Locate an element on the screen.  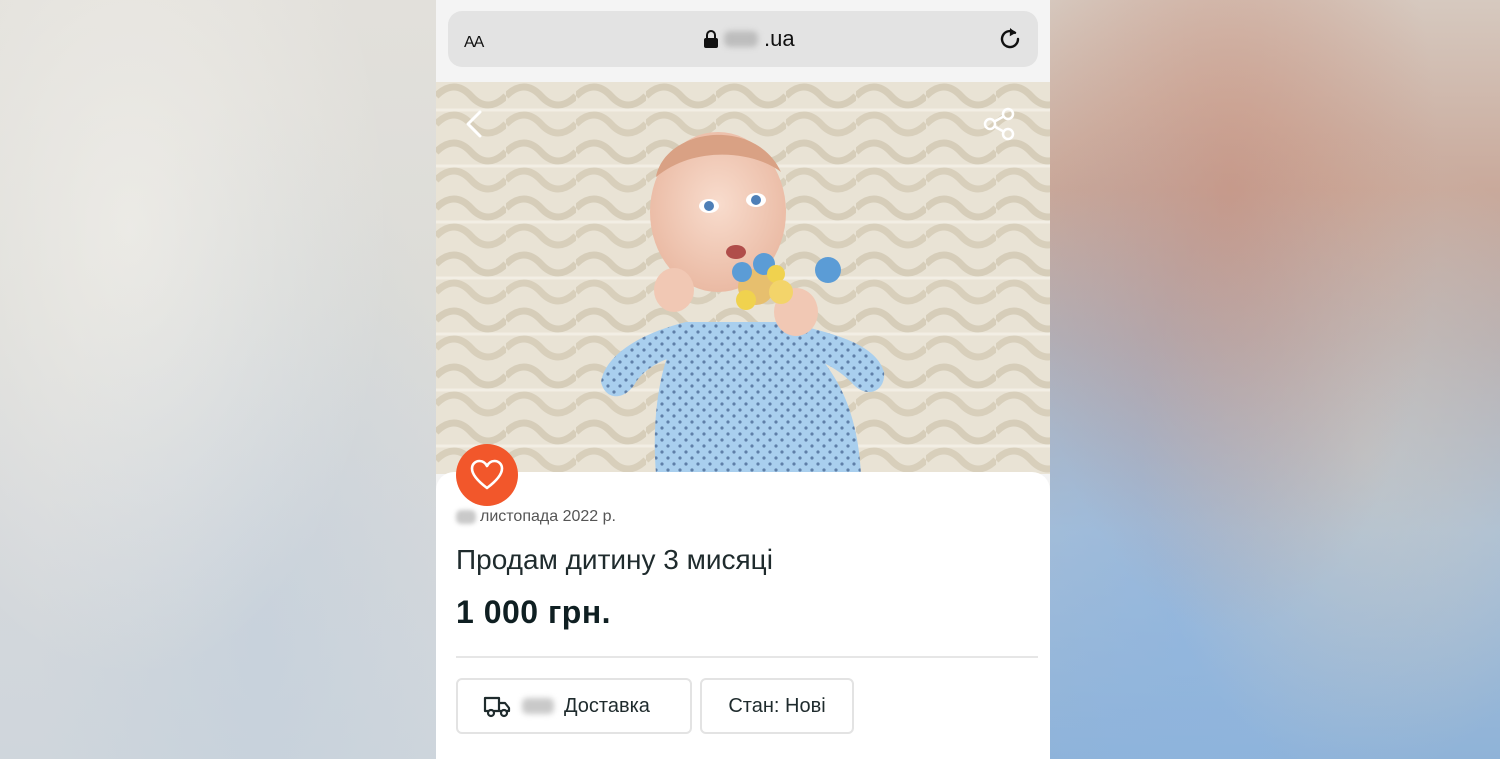
address-bar: AA .ua is located at coordinates (743, 39).